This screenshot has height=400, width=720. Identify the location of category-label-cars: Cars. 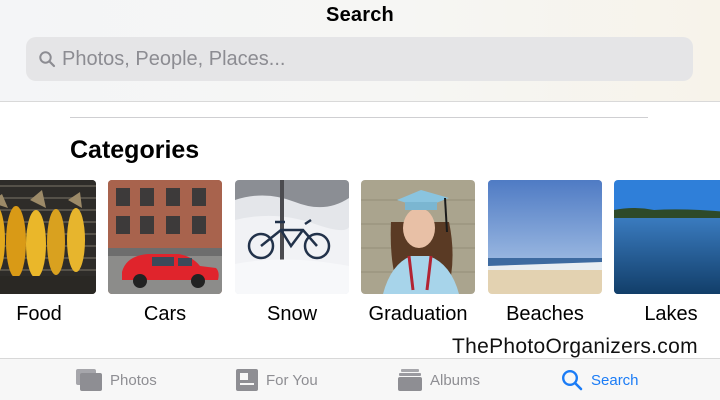
(165, 314).